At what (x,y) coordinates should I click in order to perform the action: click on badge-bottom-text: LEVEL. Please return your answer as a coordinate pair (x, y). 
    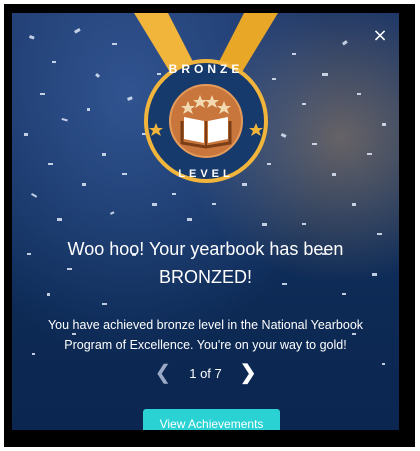
    Looking at the image, I should click on (205, 174).